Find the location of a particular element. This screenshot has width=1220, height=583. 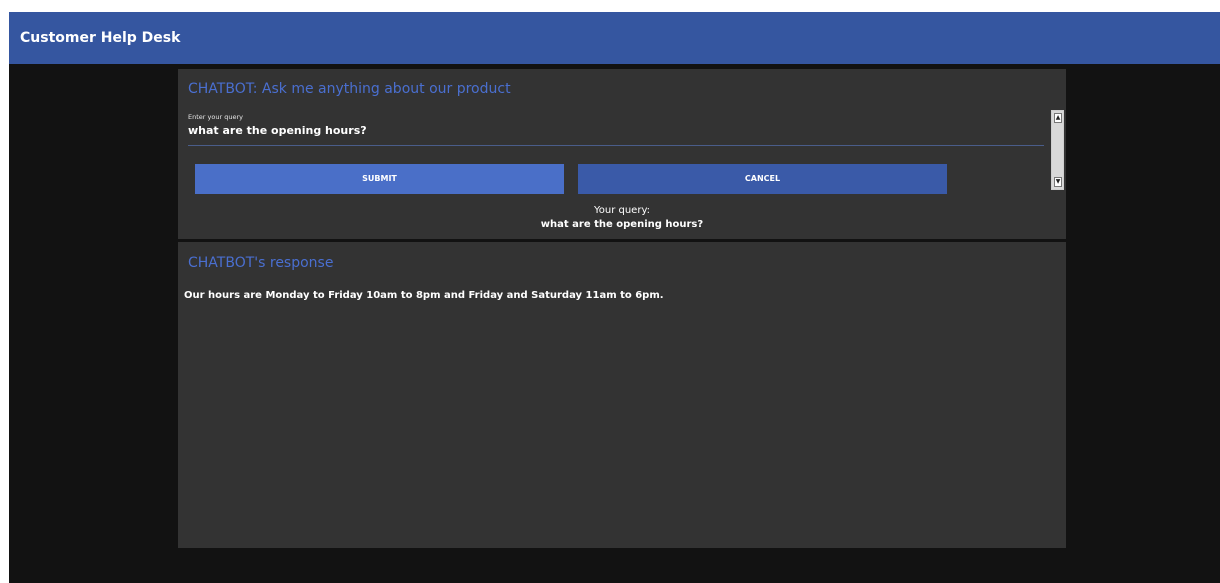

app-title: Customer Help Desk is located at coordinates (100, 38).